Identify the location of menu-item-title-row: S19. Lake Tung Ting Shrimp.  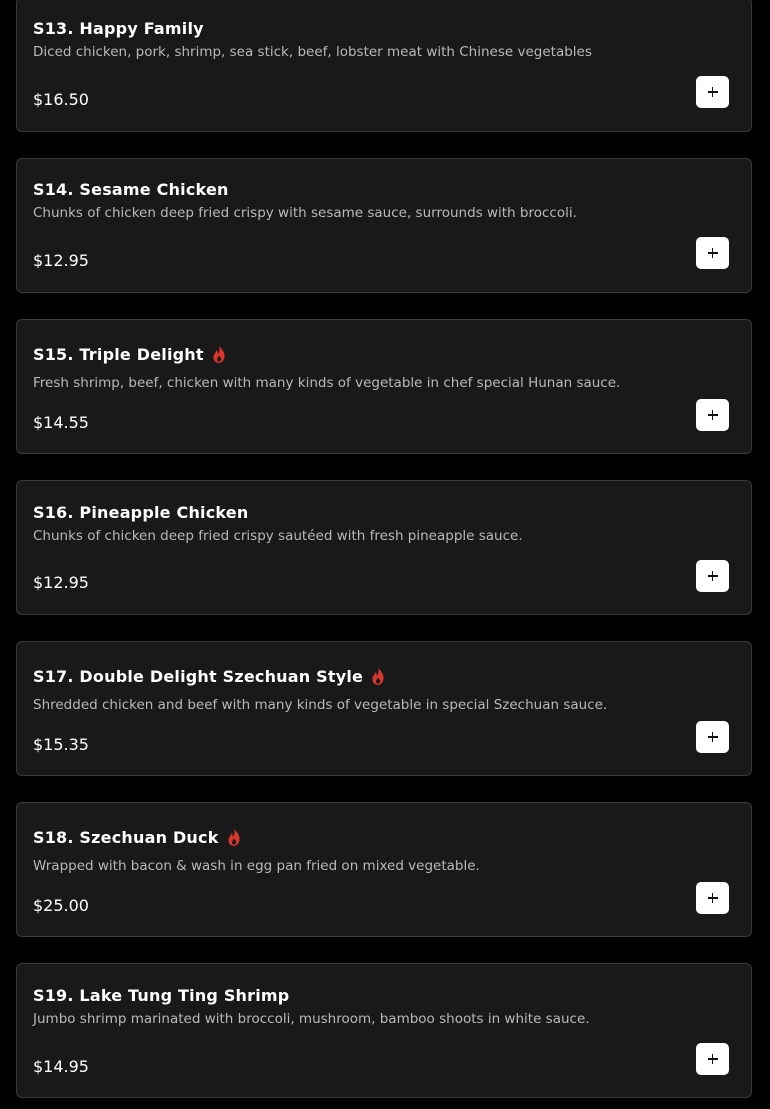
(161, 995).